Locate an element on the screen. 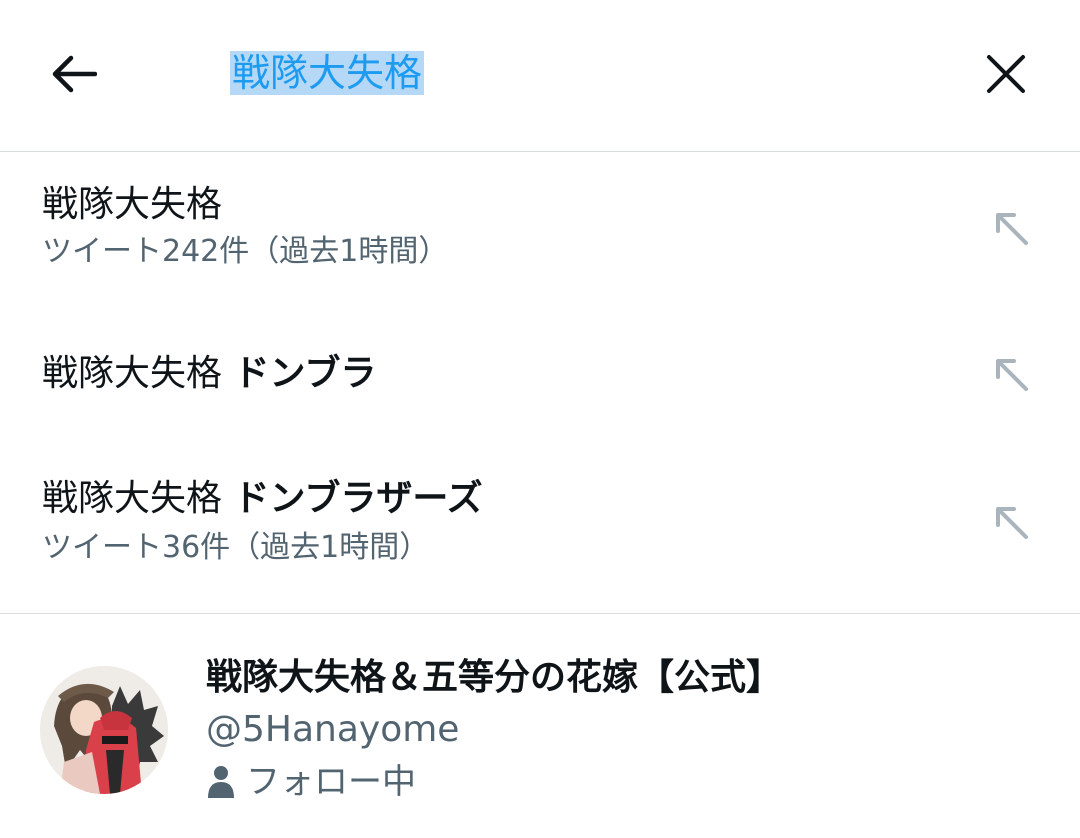  search-input: 戦隊大失格 is located at coordinates (327, 73).